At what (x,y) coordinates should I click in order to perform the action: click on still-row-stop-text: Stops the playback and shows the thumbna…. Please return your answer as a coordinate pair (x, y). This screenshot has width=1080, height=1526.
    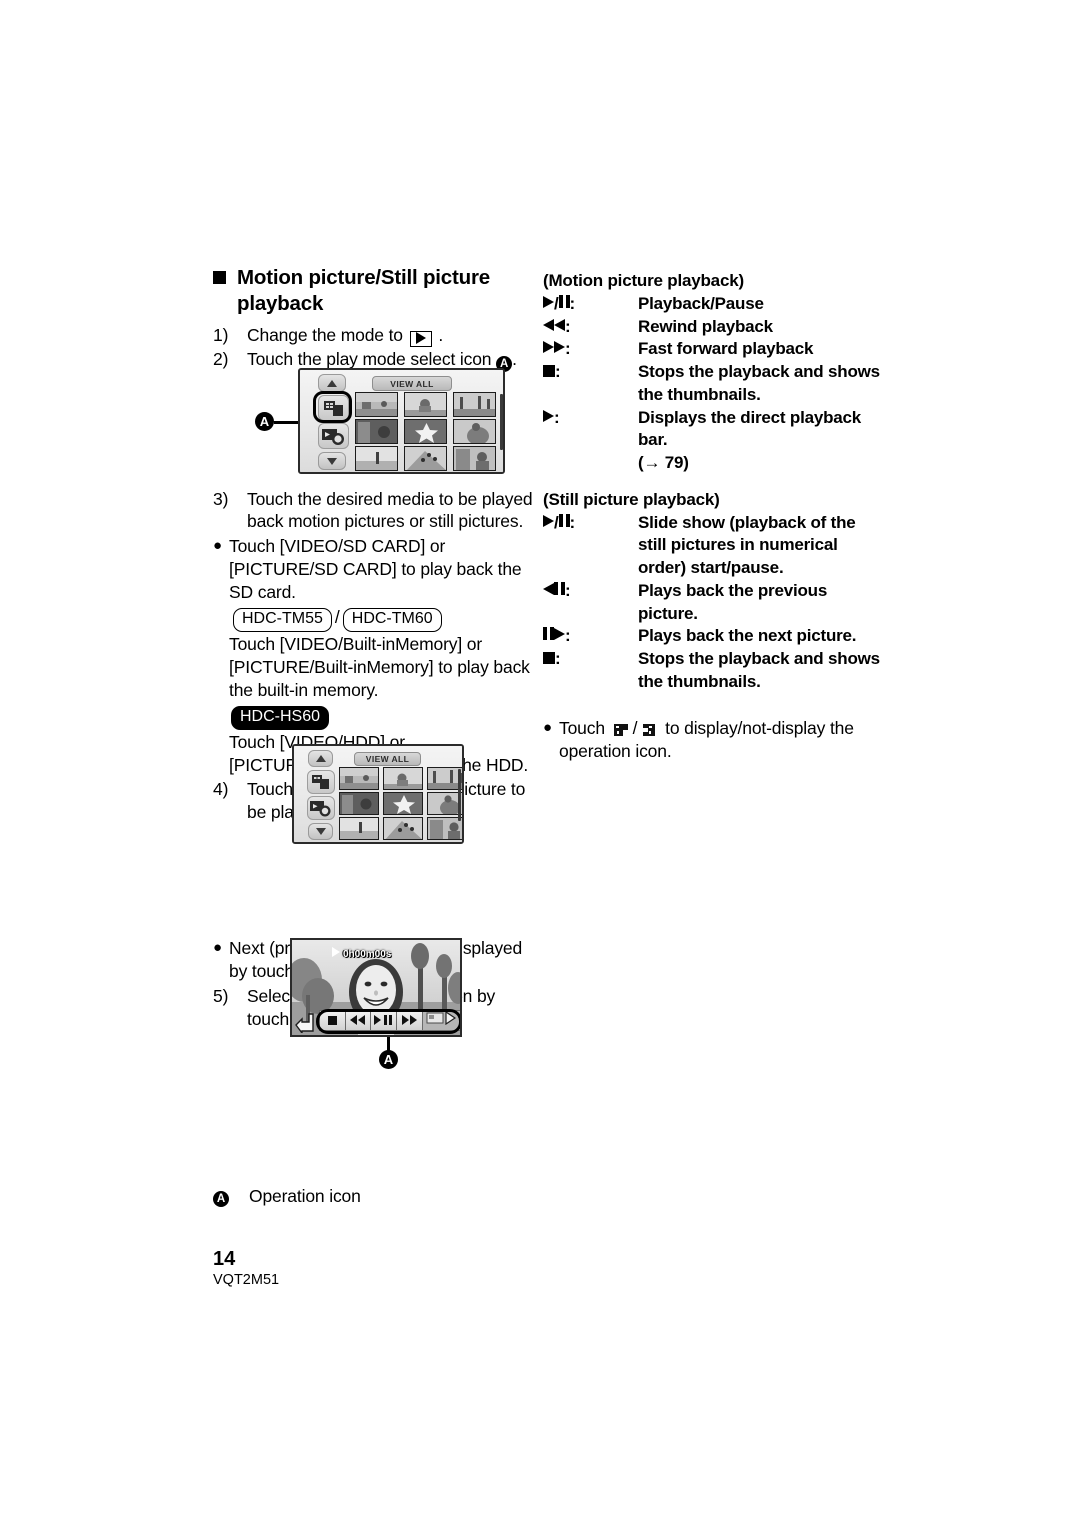
    Looking at the image, I should click on (759, 670).